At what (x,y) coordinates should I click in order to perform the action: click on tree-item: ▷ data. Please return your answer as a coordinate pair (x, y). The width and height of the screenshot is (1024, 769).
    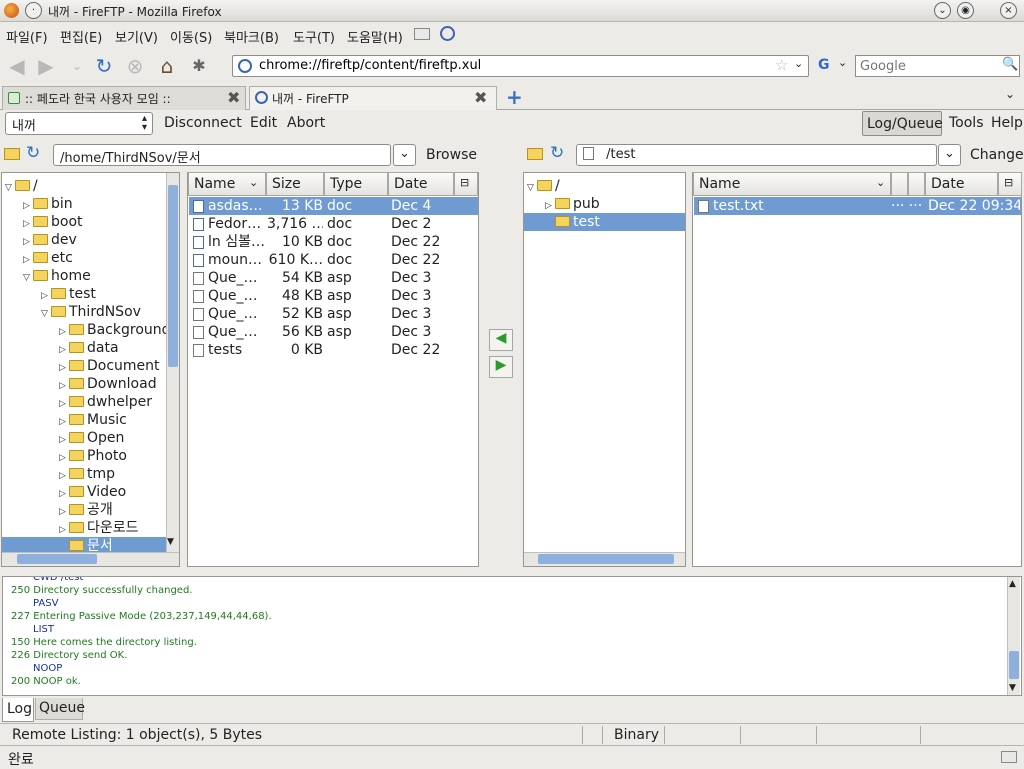
    Looking at the image, I should click on (84, 348).